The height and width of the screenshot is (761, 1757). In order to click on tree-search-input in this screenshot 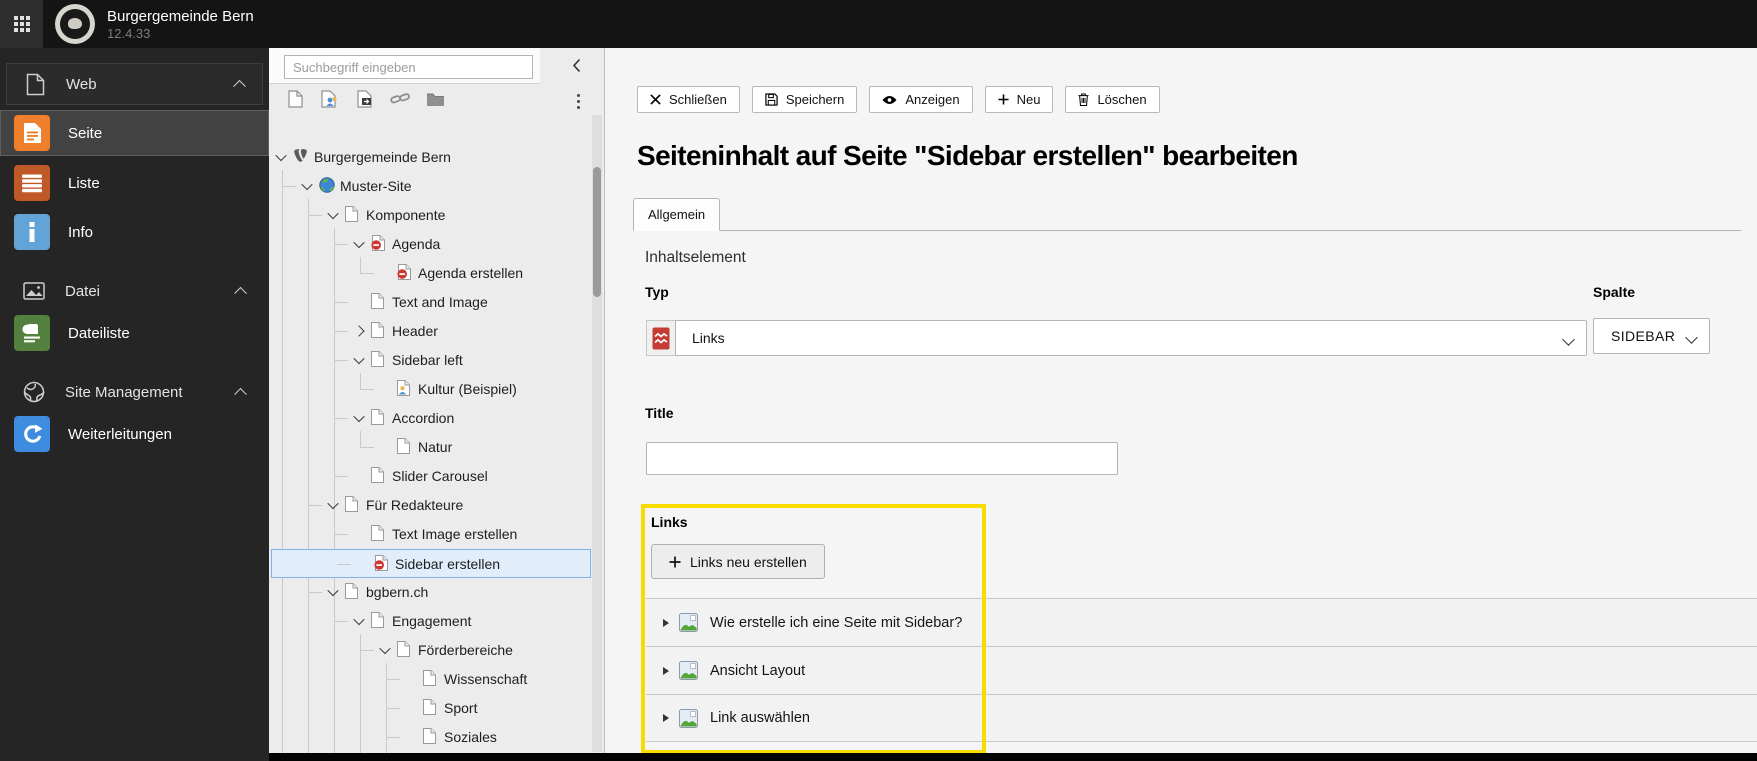, I will do `click(408, 67)`.